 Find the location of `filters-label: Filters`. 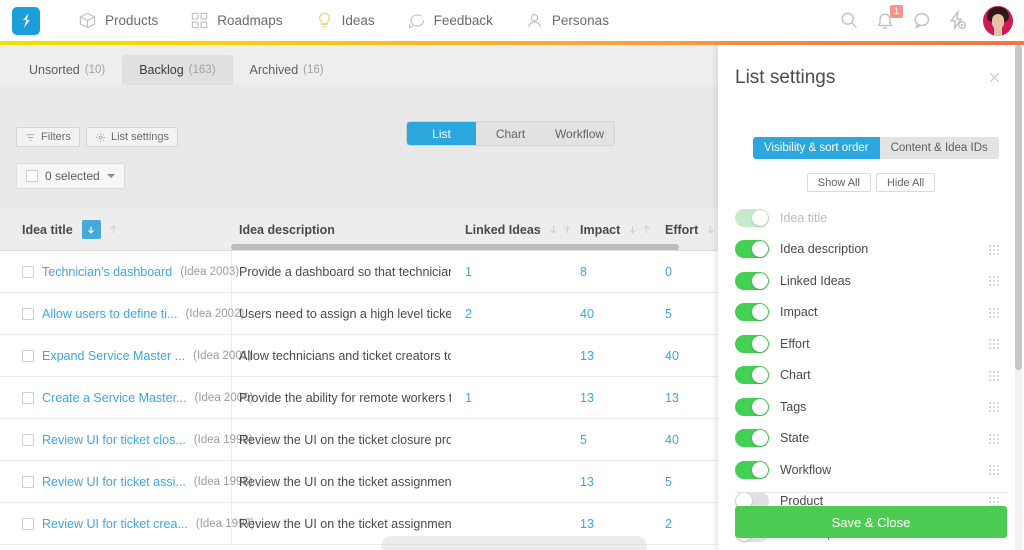

filters-label: Filters is located at coordinates (56, 137).